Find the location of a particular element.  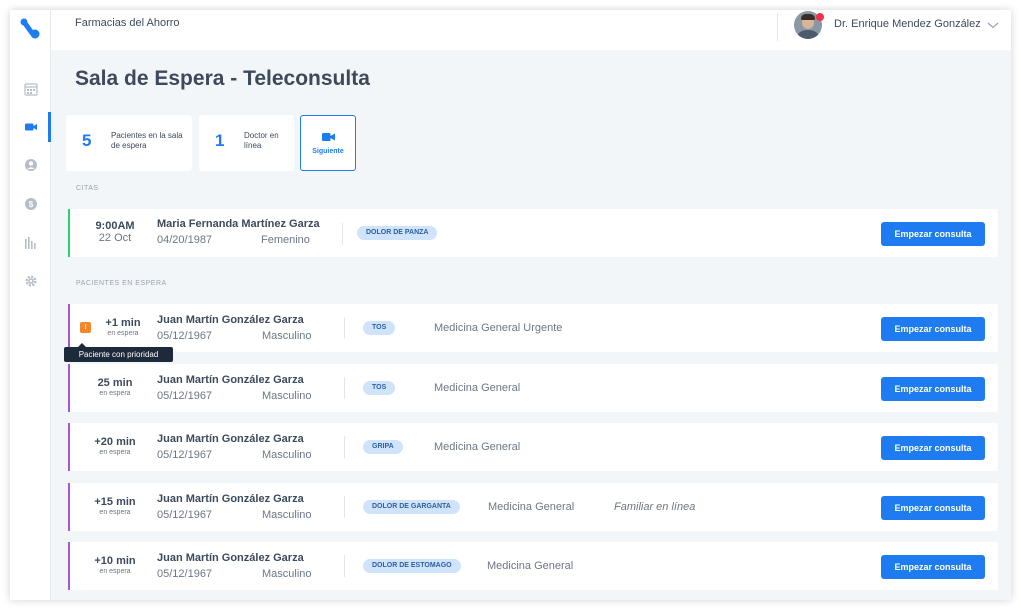

waiting-patients-count: 5 is located at coordinates (87, 140).